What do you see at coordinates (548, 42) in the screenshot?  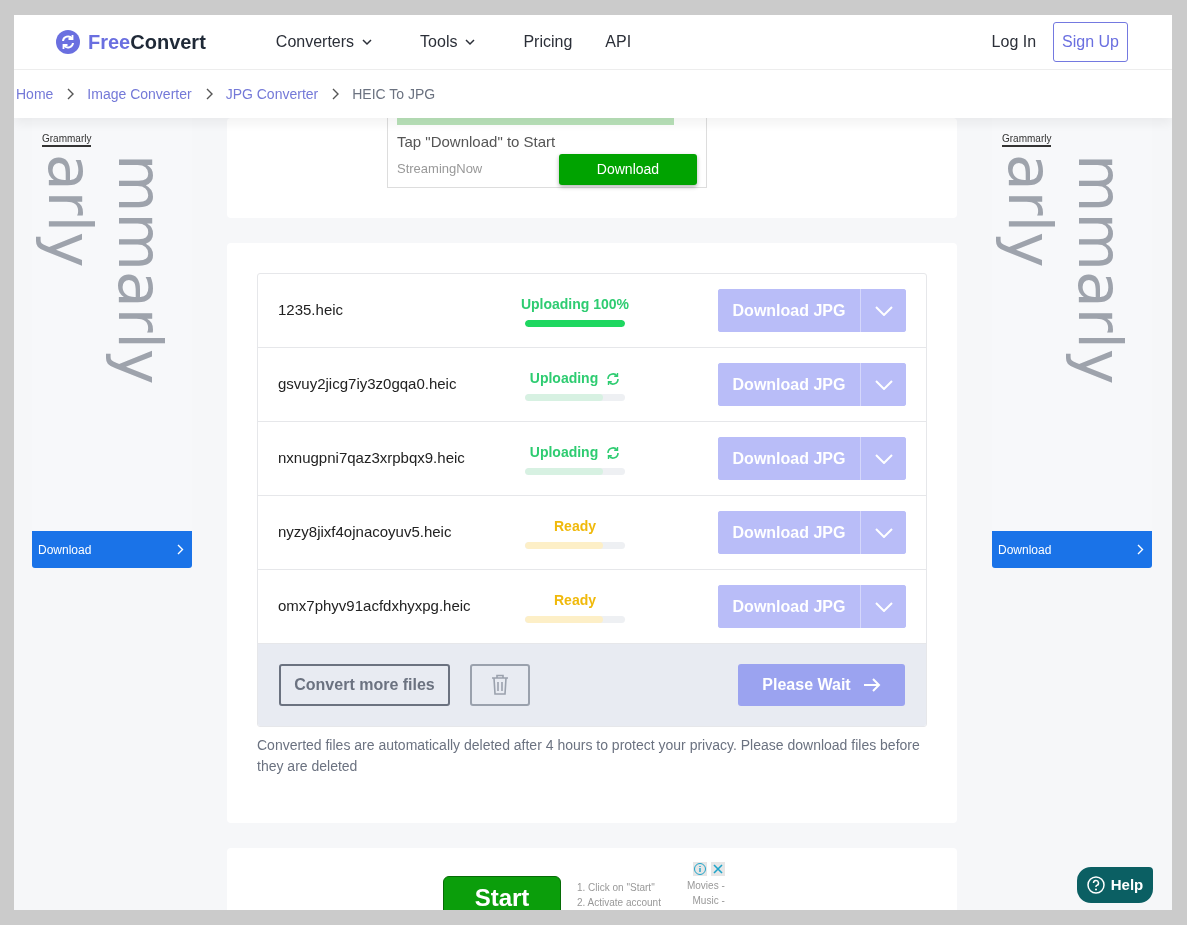 I see `nav-link: Pricing` at bounding box center [548, 42].